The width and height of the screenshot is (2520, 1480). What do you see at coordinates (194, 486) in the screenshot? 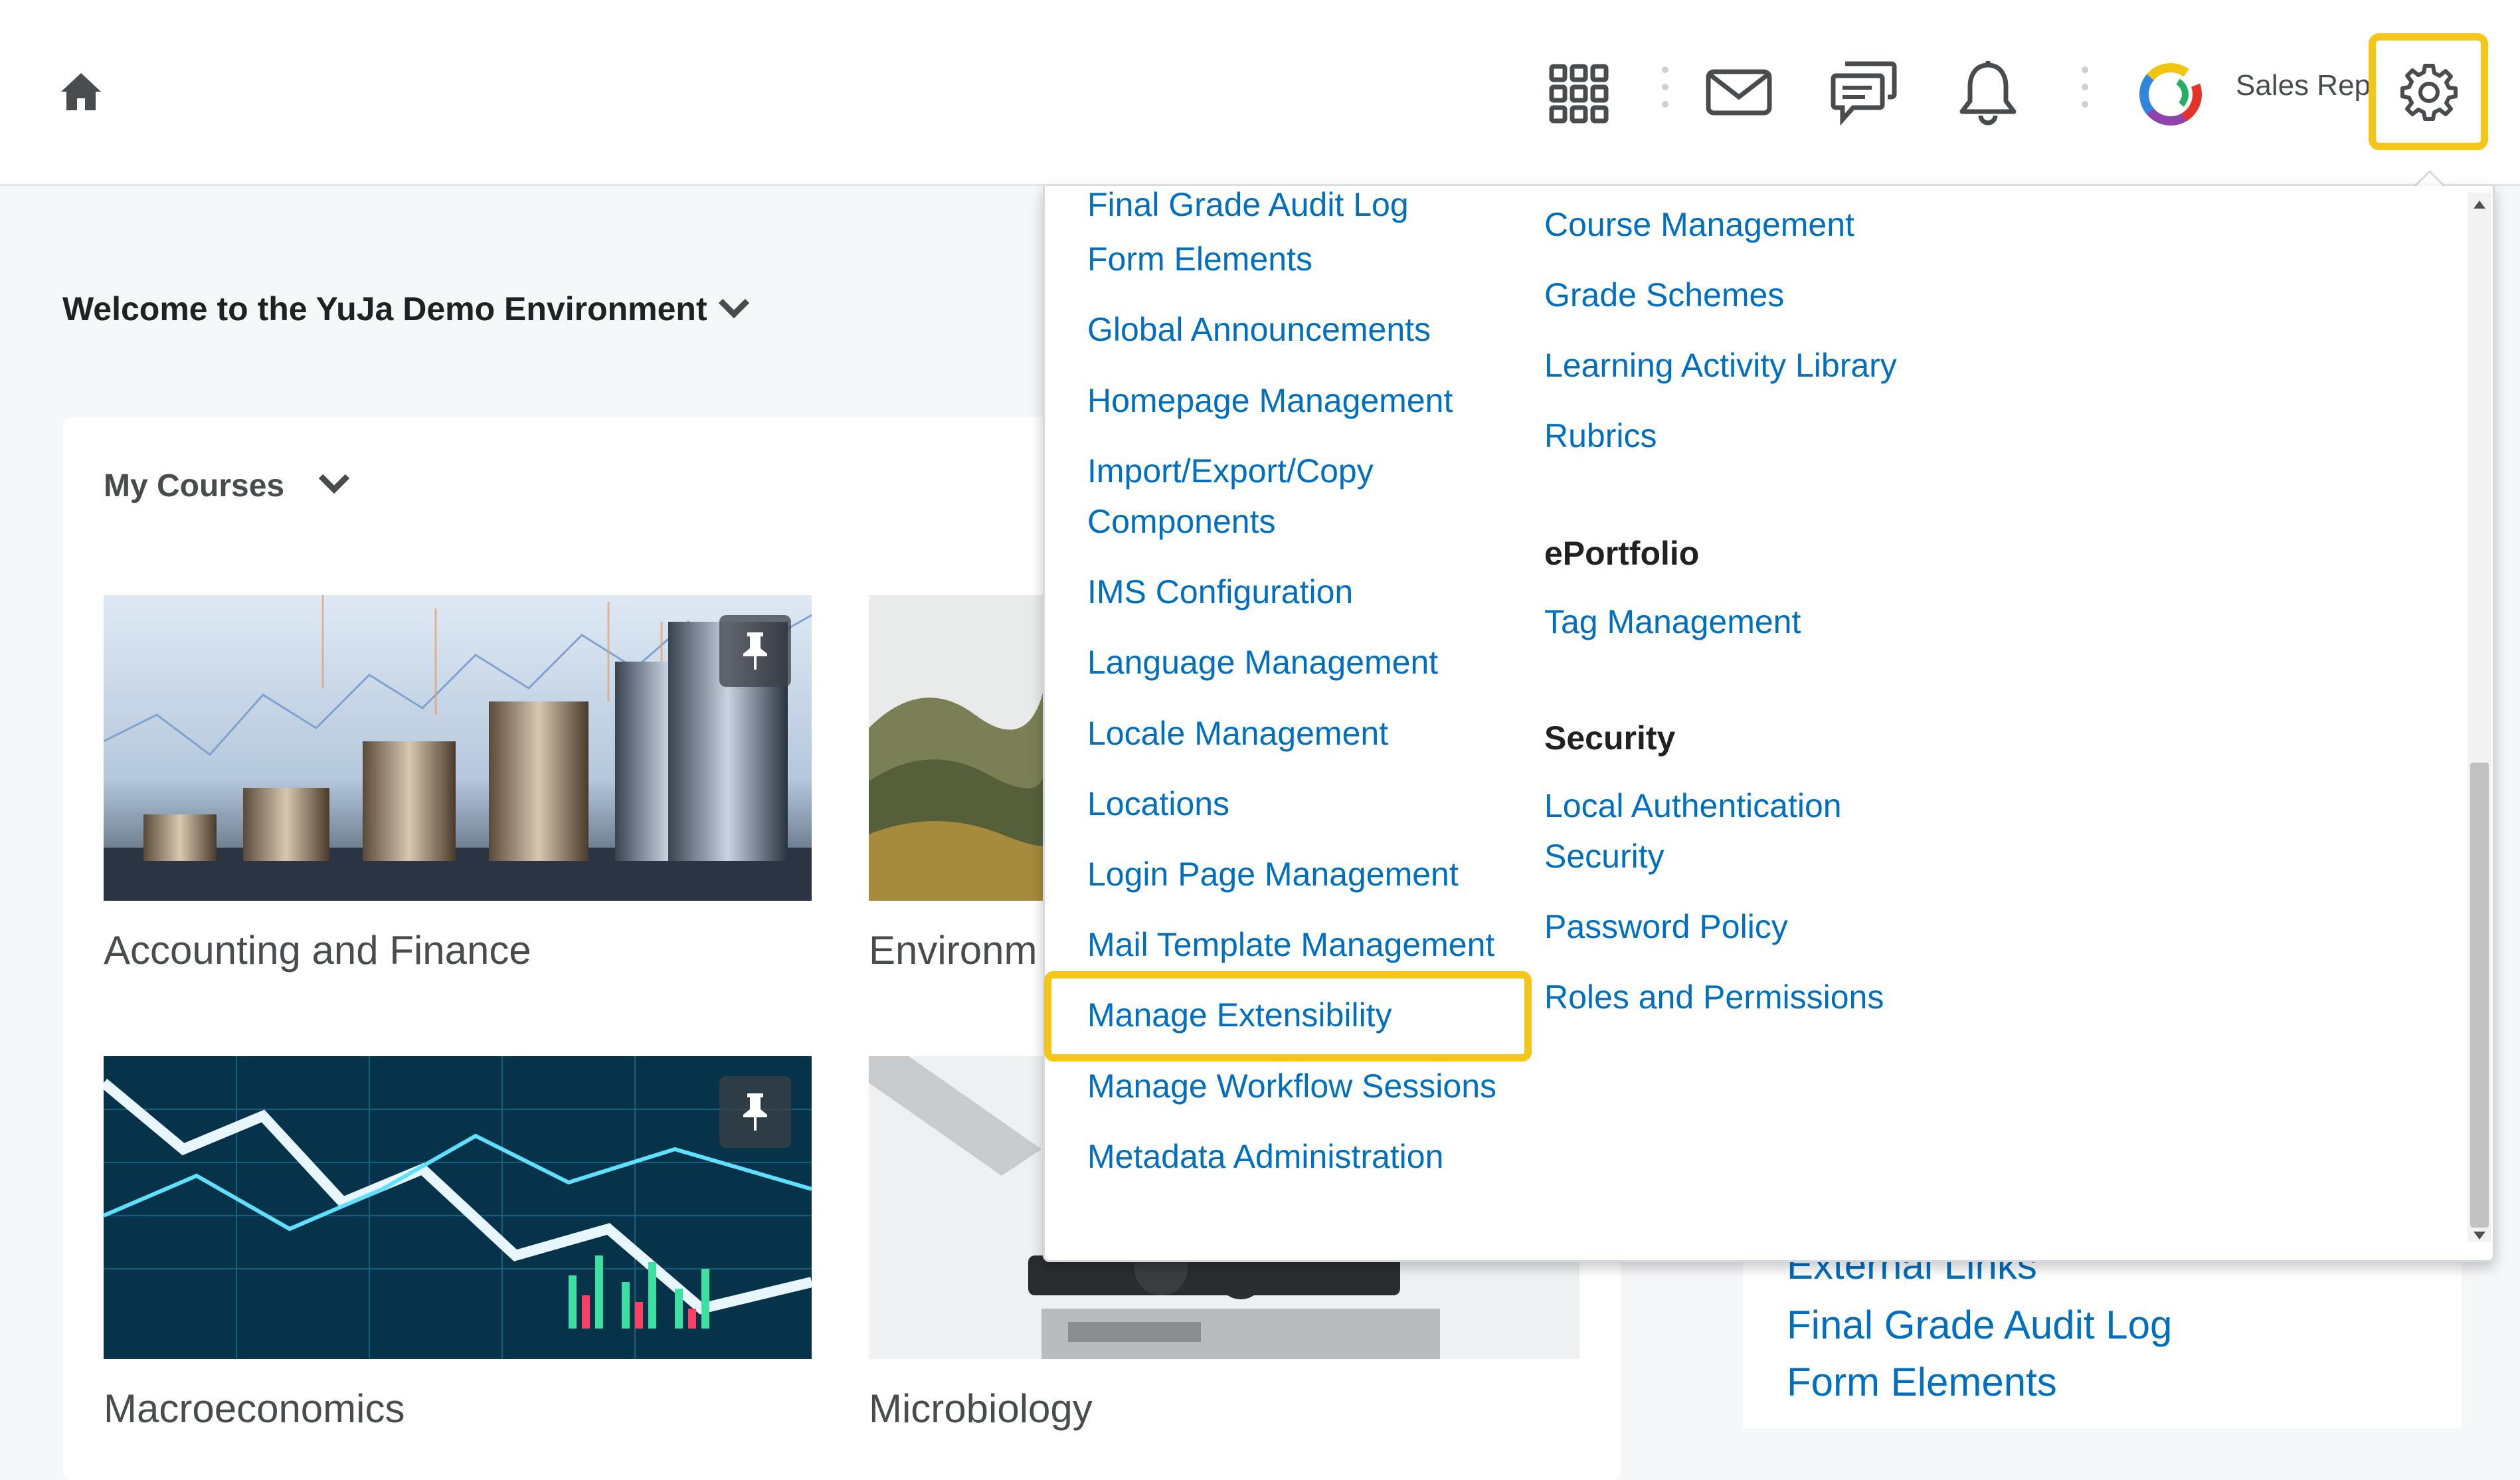
I see `my-courses-title: My Courses` at bounding box center [194, 486].